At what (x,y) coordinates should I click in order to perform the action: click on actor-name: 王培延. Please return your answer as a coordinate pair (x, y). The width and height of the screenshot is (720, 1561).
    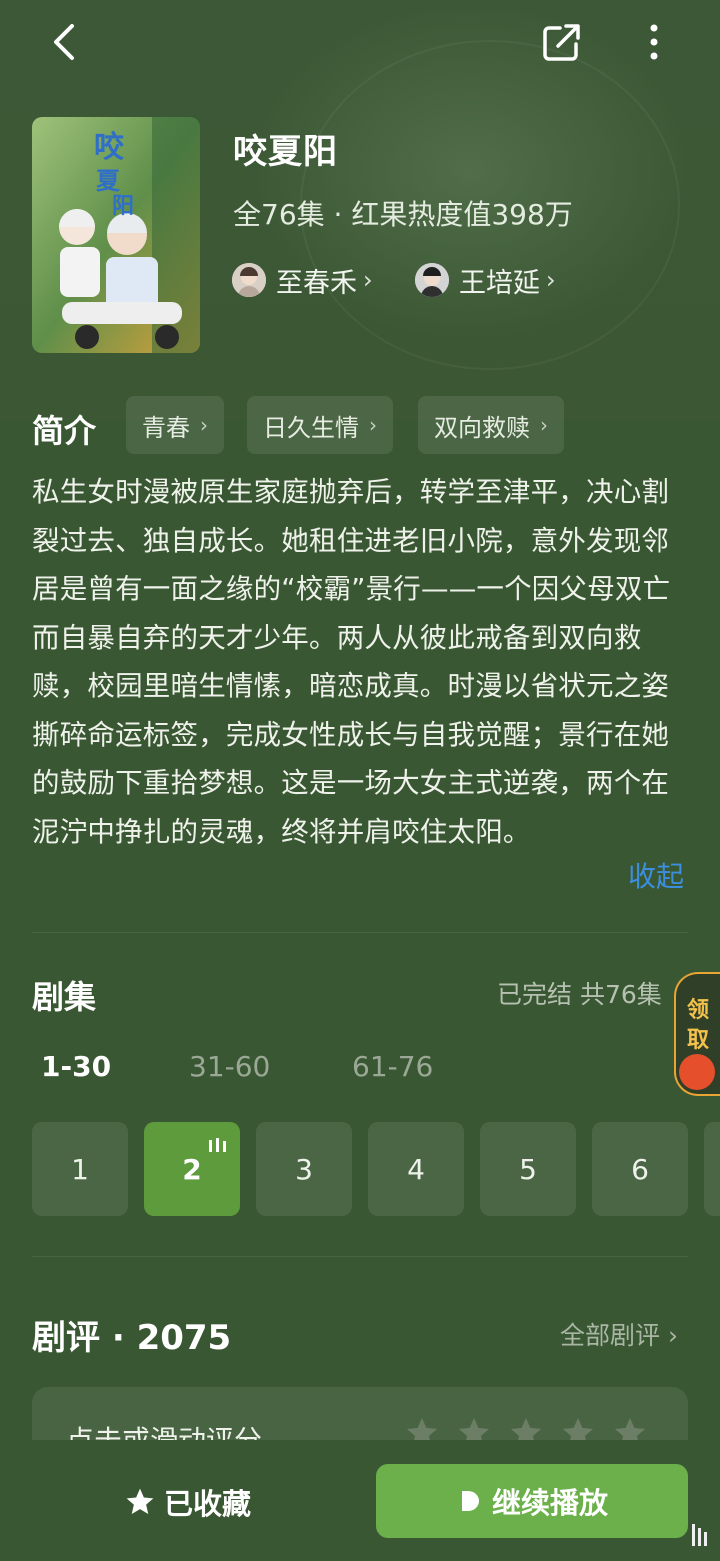
    Looking at the image, I should click on (499, 283).